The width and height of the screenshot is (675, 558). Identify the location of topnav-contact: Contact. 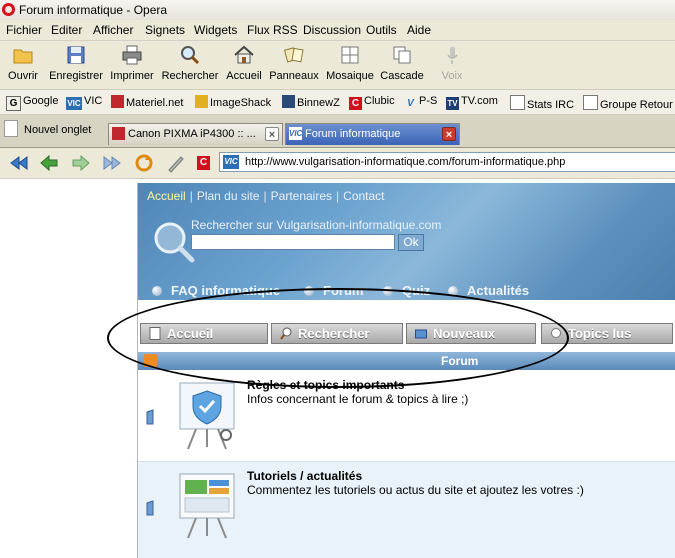
(363, 196).